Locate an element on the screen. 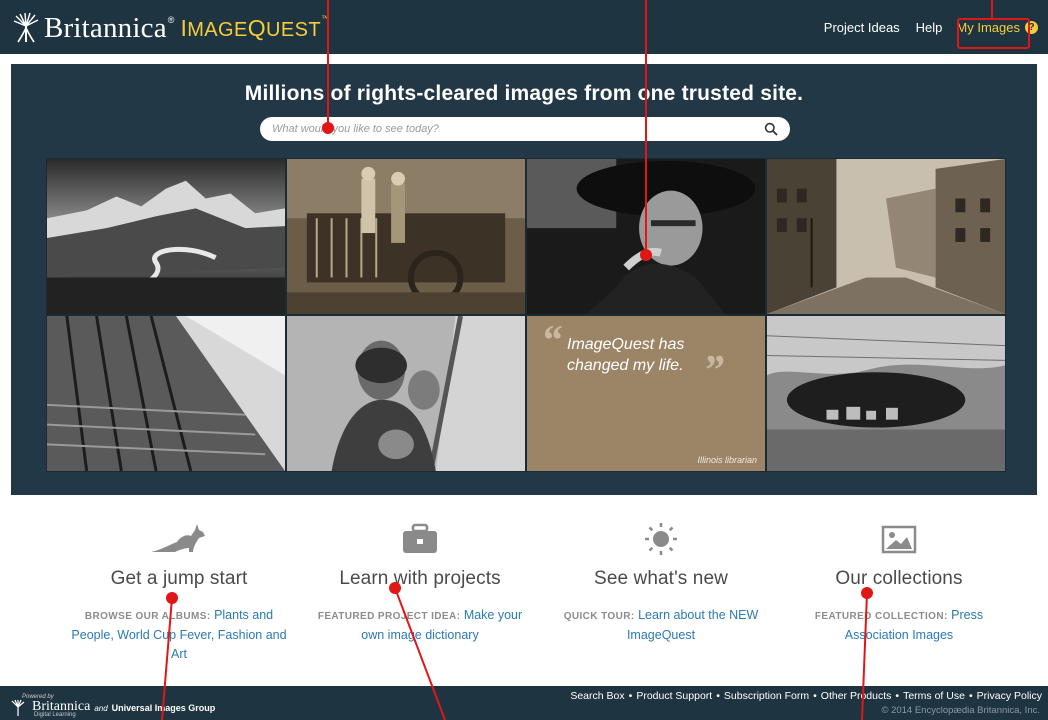  footer-link-product-support: Product Support is located at coordinates (674, 696).